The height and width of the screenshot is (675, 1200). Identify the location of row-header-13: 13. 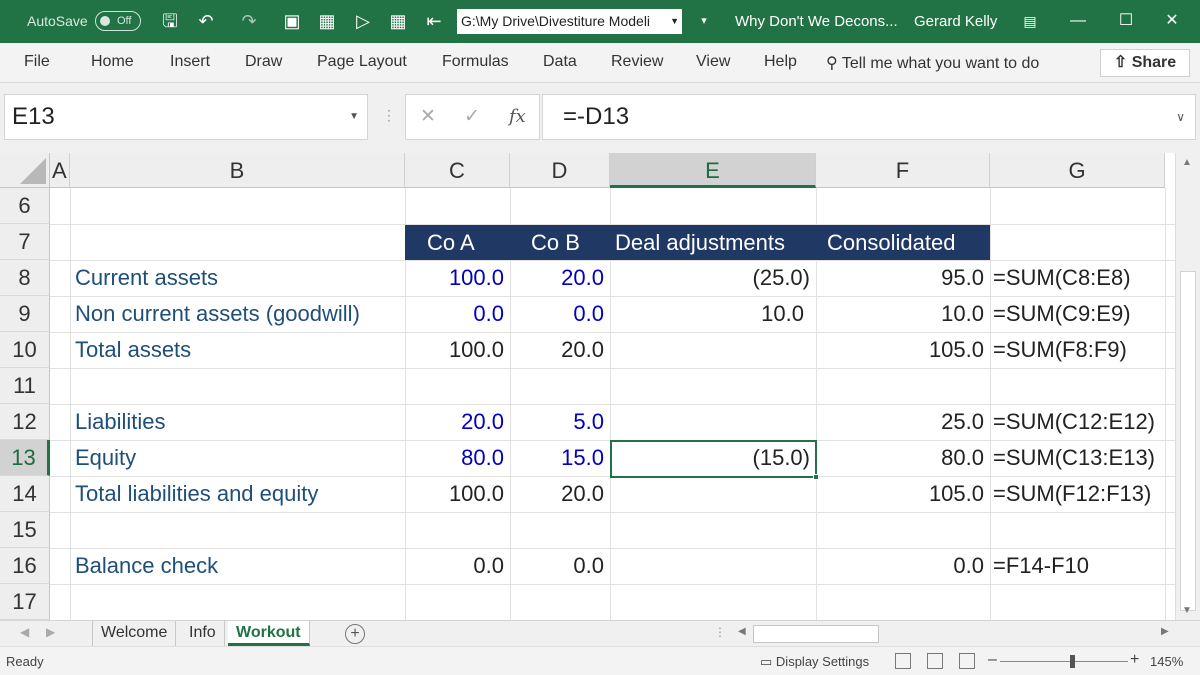
(25, 458).